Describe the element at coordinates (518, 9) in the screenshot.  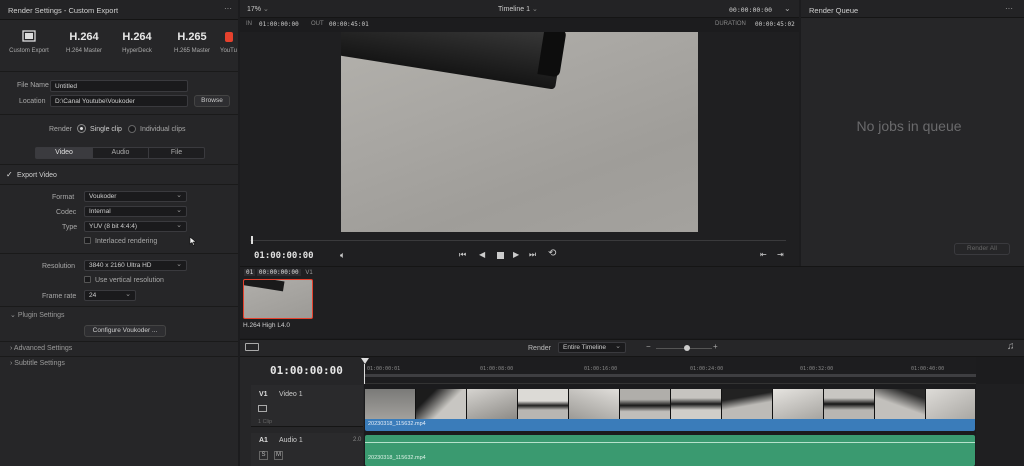
I see `timeline-select: Timeline 1 ⌄` at that location.